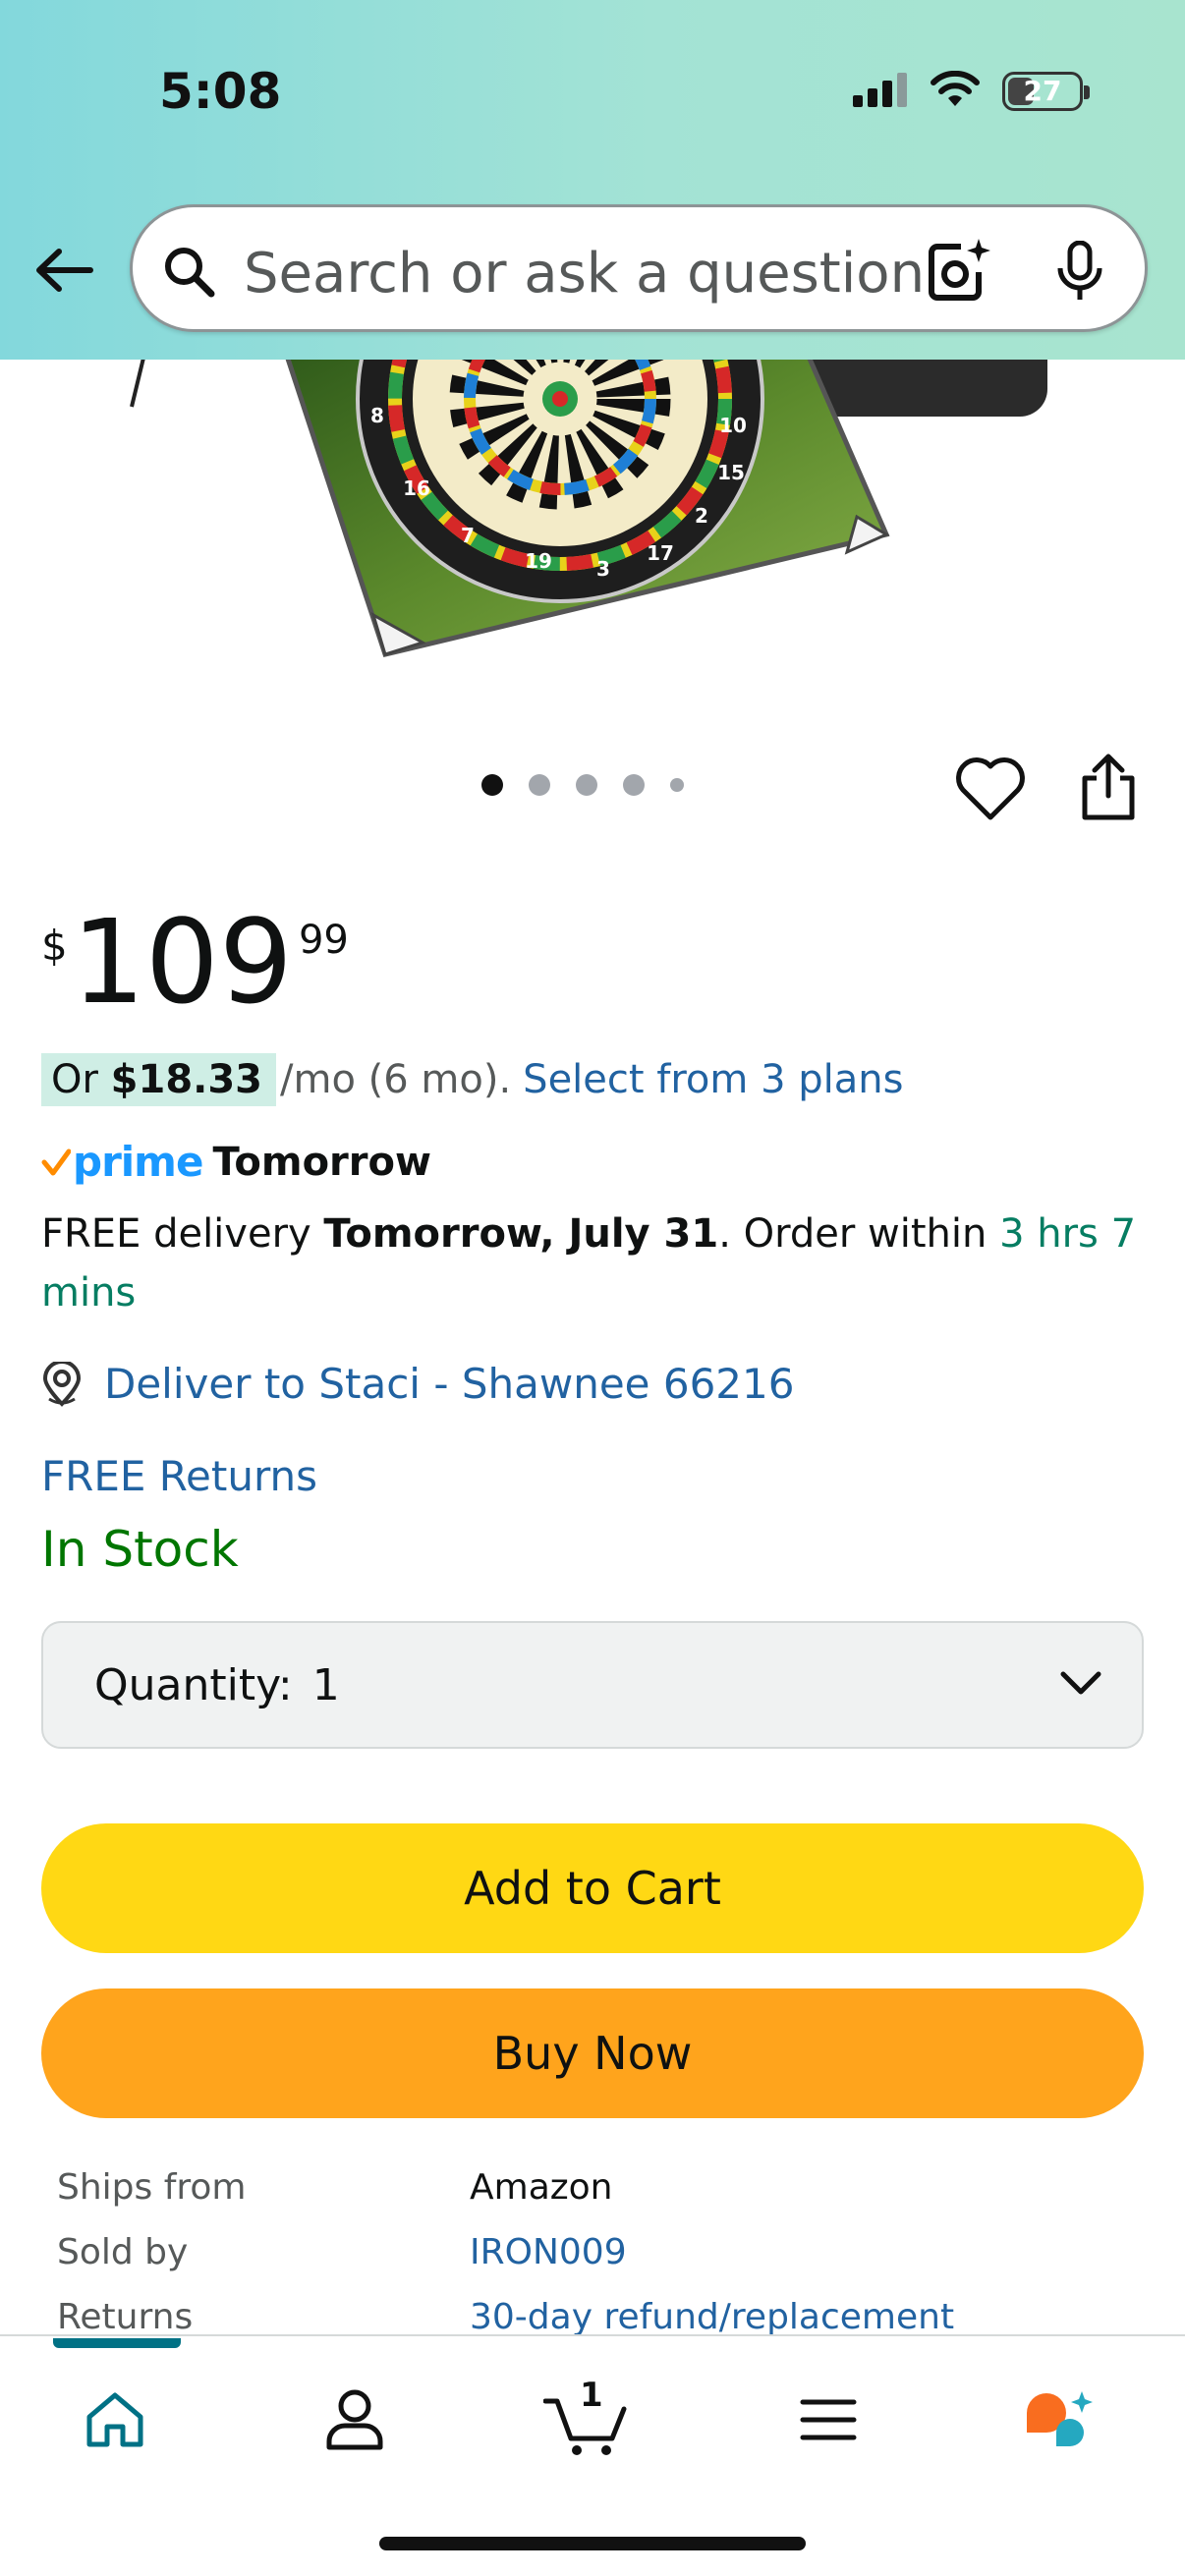  I want to click on nav-cart: 1, so click(587, 2420).